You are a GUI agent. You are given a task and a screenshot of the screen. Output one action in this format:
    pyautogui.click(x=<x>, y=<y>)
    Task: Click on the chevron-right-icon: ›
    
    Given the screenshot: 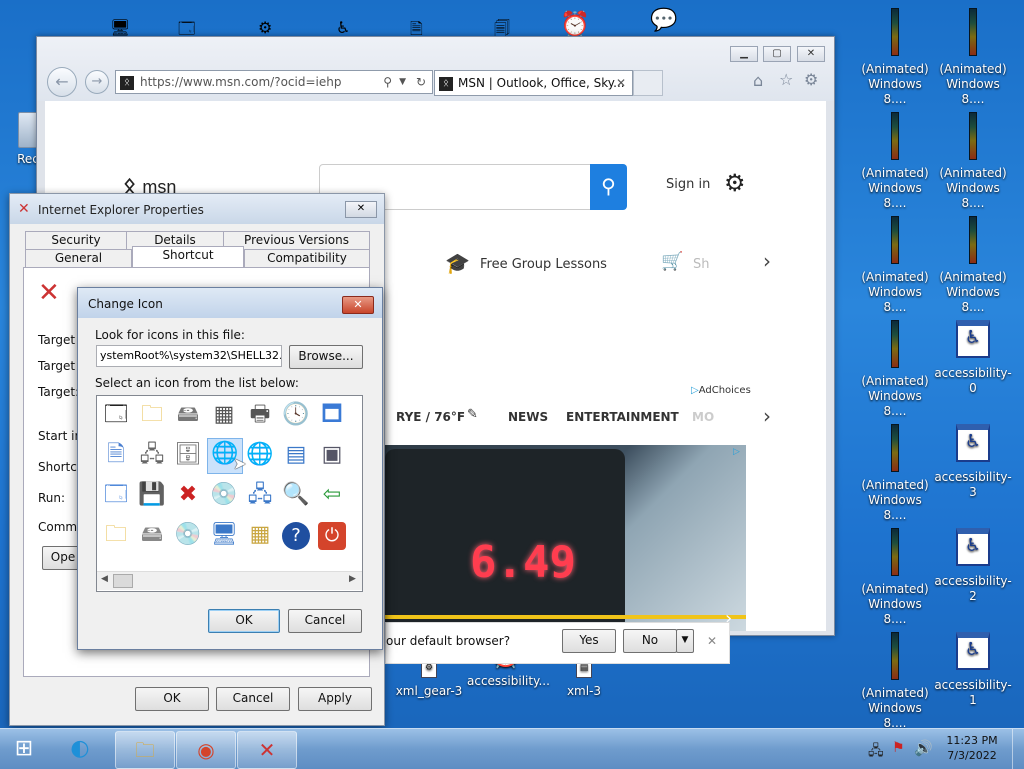 What is the action you would take?
    pyautogui.click(x=767, y=261)
    